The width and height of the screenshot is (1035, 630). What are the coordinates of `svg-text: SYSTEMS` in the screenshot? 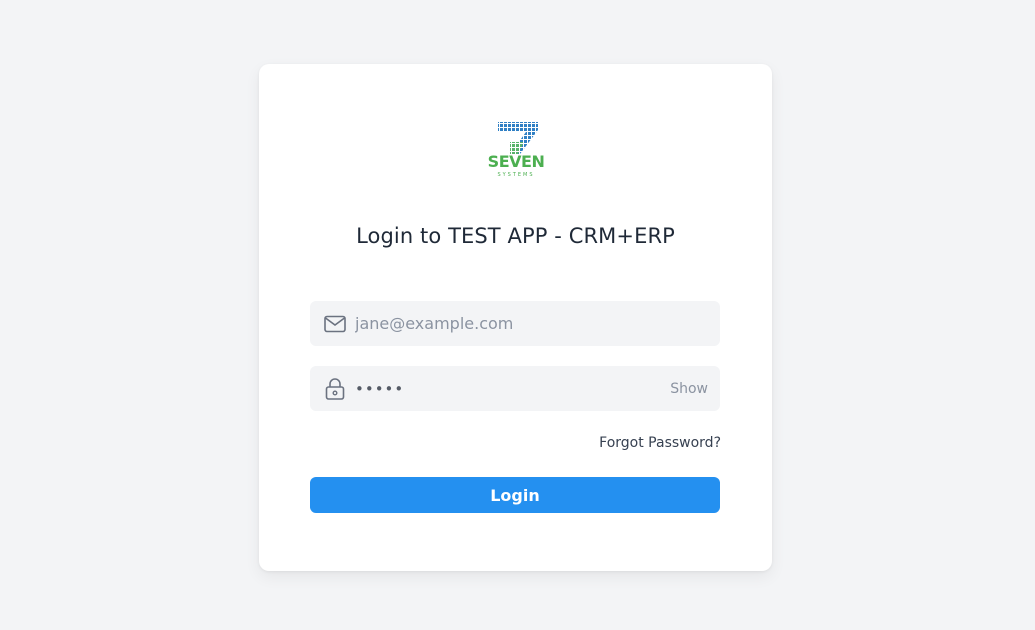 It's located at (515, 175).